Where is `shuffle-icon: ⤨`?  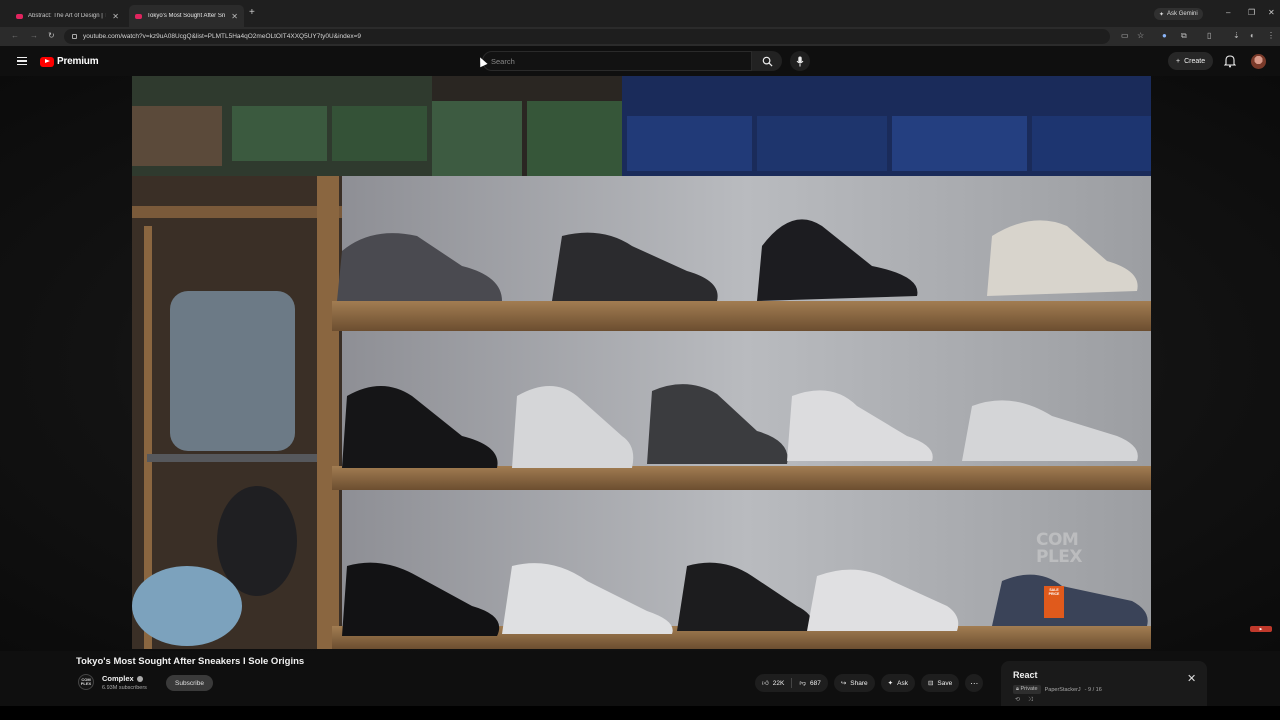 shuffle-icon: ⤨ is located at coordinates (1030, 700).